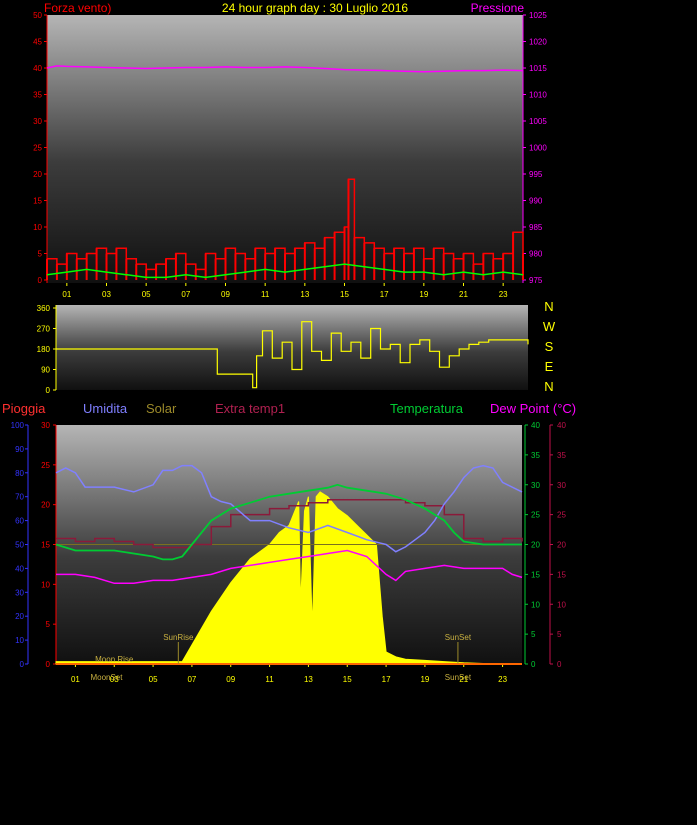 The width and height of the screenshot is (697, 825). Describe the element at coordinates (45, 545) in the screenshot. I see `humidity-tick-label: 15` at that location.